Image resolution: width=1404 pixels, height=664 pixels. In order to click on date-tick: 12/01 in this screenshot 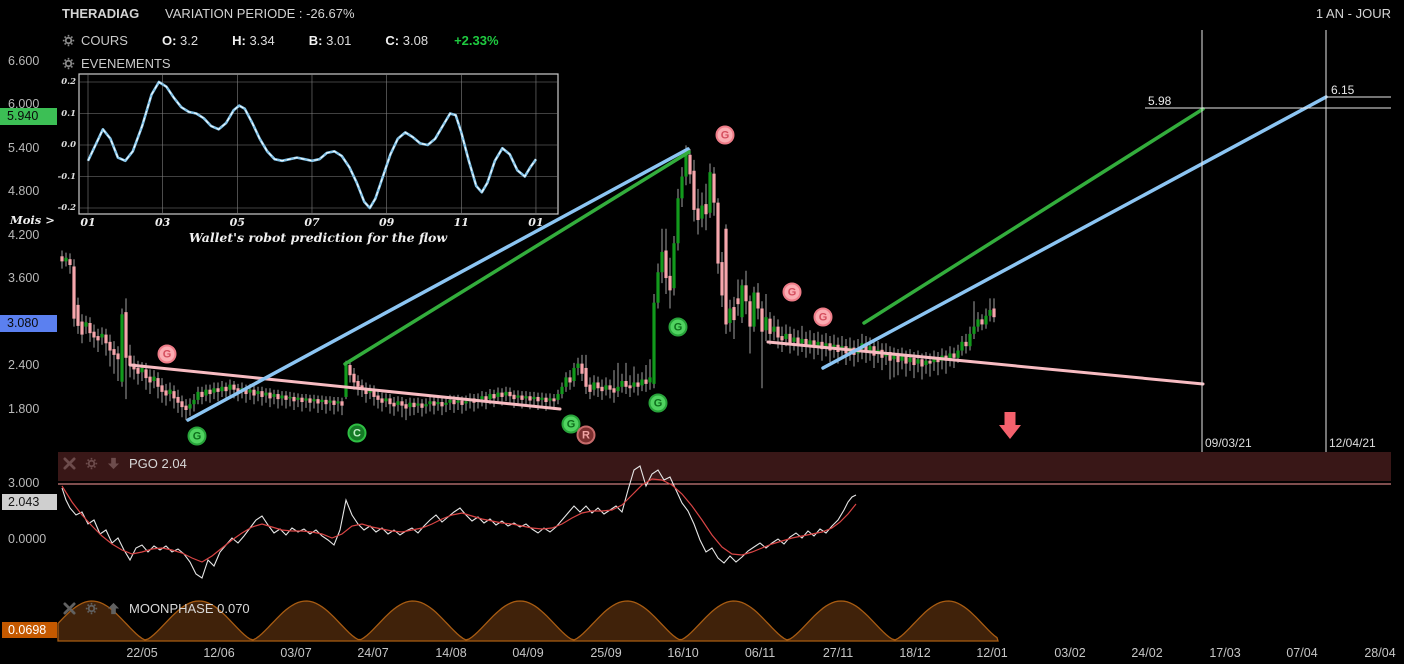, I will do `click(992, 653)`.